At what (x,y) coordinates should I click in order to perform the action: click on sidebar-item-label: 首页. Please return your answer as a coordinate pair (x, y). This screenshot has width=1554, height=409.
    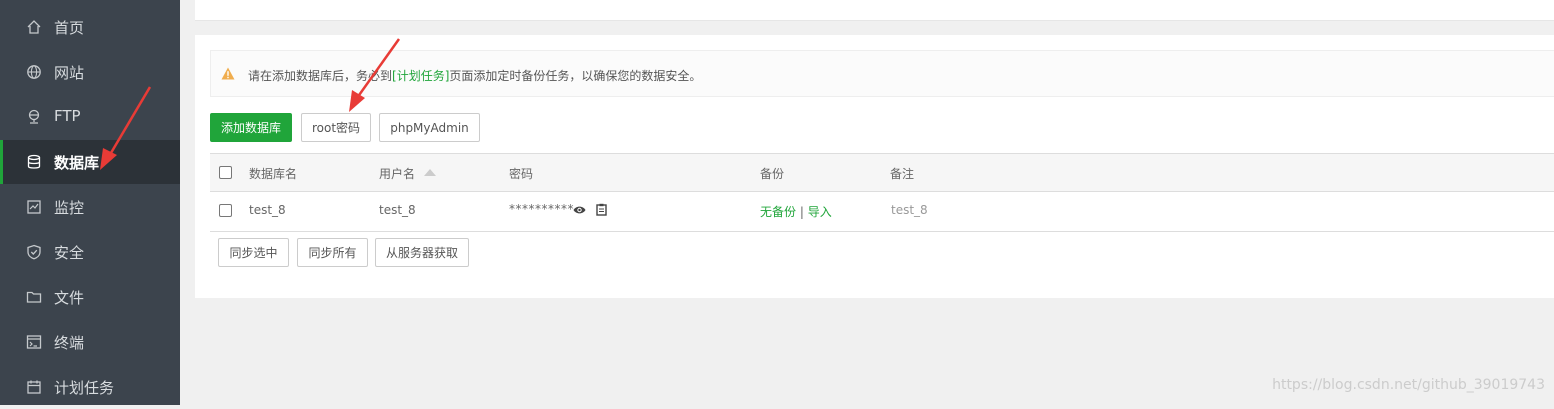
    Looking at the image, I should click on (69, 28).